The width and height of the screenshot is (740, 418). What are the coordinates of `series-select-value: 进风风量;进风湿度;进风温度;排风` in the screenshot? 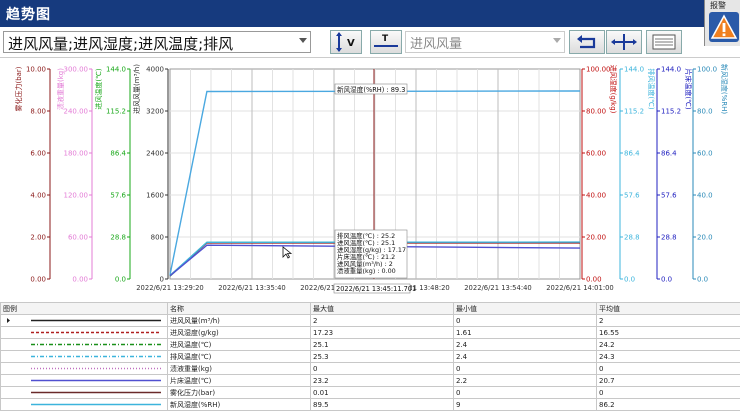 It's located at (121, 44).